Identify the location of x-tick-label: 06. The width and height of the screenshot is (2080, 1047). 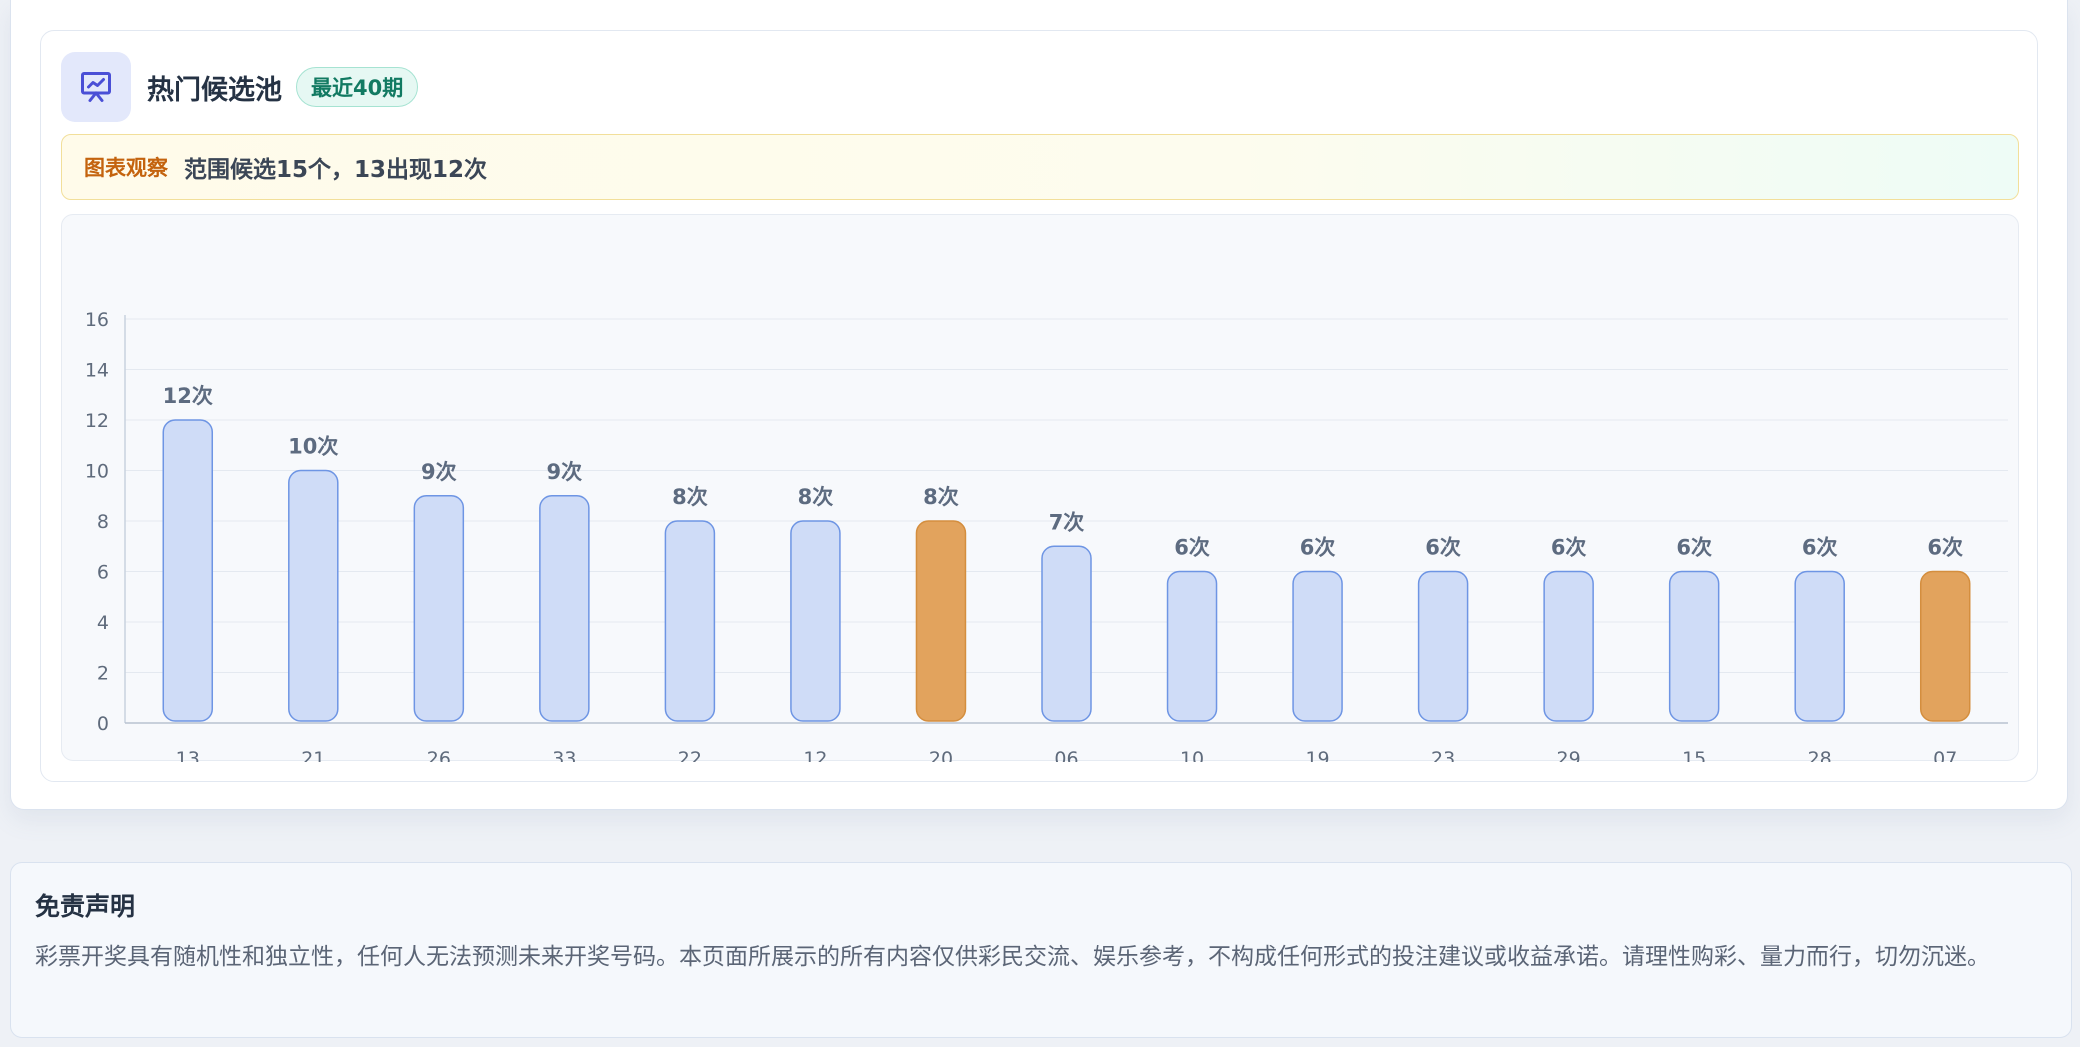
(1066, 755).